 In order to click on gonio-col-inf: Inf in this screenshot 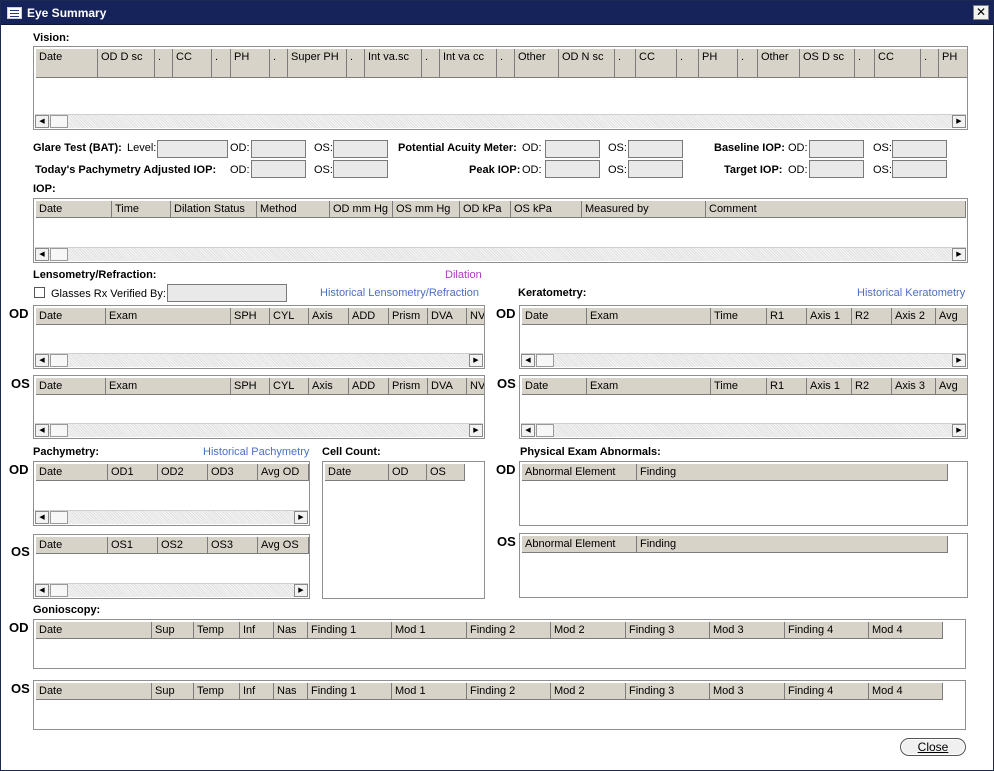, I will do `click(257, 691)`.